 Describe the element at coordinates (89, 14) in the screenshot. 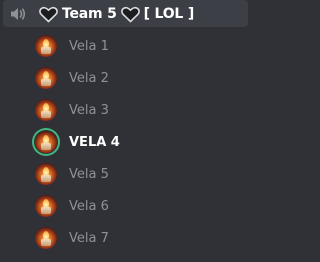

I see `channel-title: Team 5` at that location.